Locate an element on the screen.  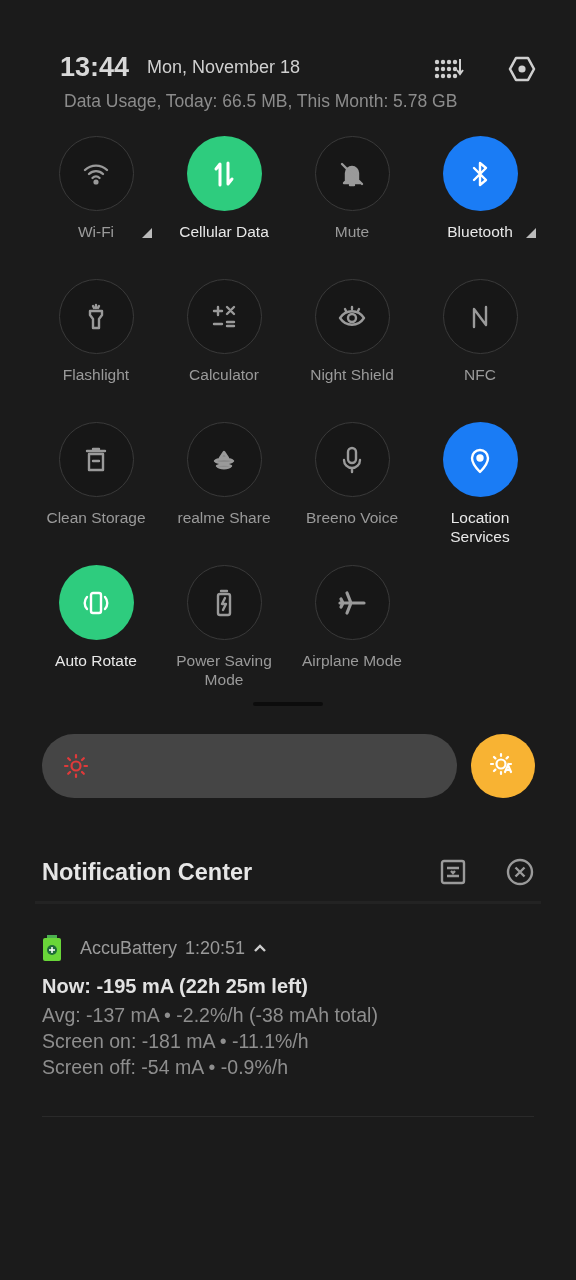
tile-label: Mute is located at coordinates (352, 231).